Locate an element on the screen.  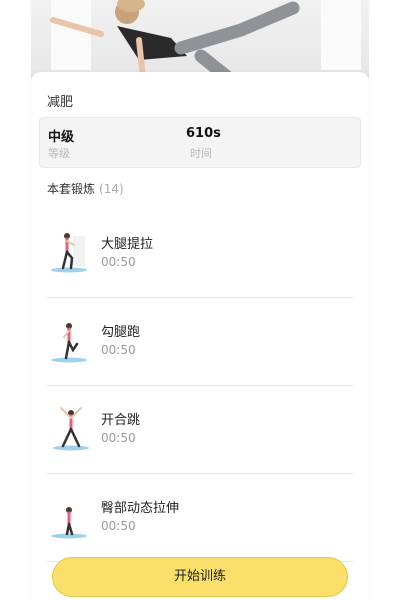
exercise-count: (14) is located at coordinates (111, 189).